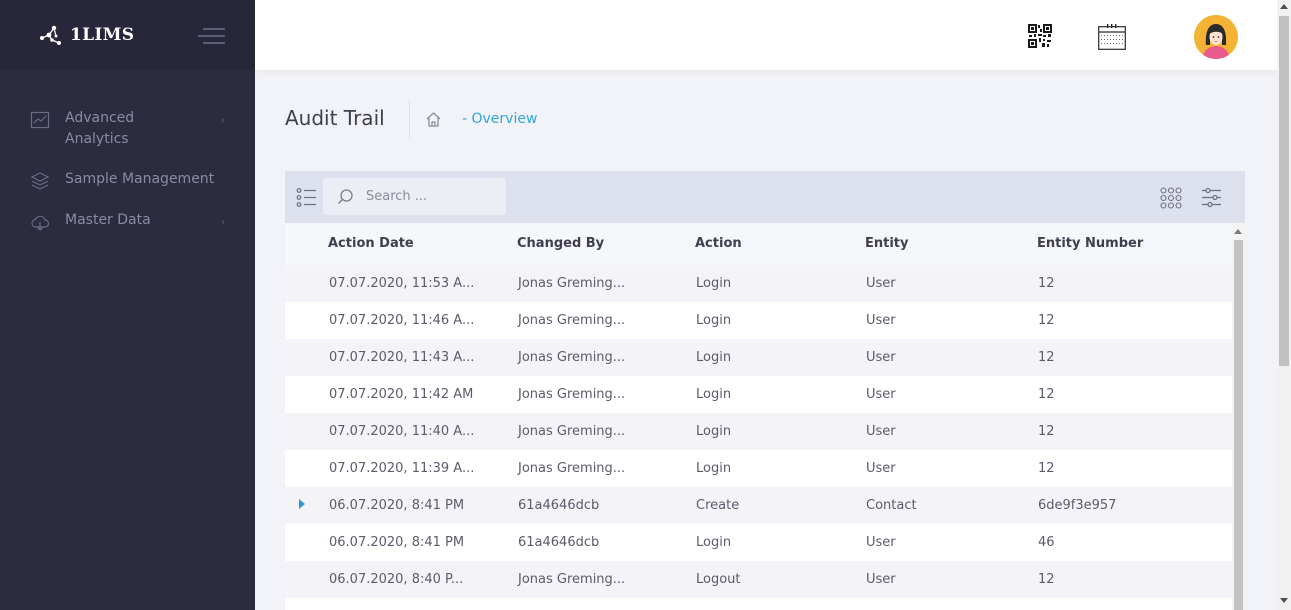 Image resolution: width=1291 pixels, height=610 pixels. Describe the element at coordinates (765, 197) in the screenshot. I see `grid-toolbar` at that location.